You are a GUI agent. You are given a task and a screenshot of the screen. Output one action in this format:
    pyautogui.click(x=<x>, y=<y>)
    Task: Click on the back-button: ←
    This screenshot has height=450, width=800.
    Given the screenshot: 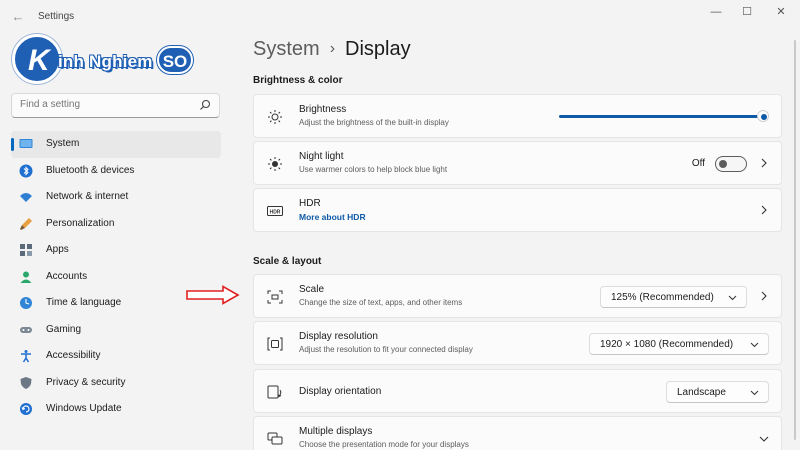 What is the action you would take?
    pyautogui.click(x=18, y=17)
    